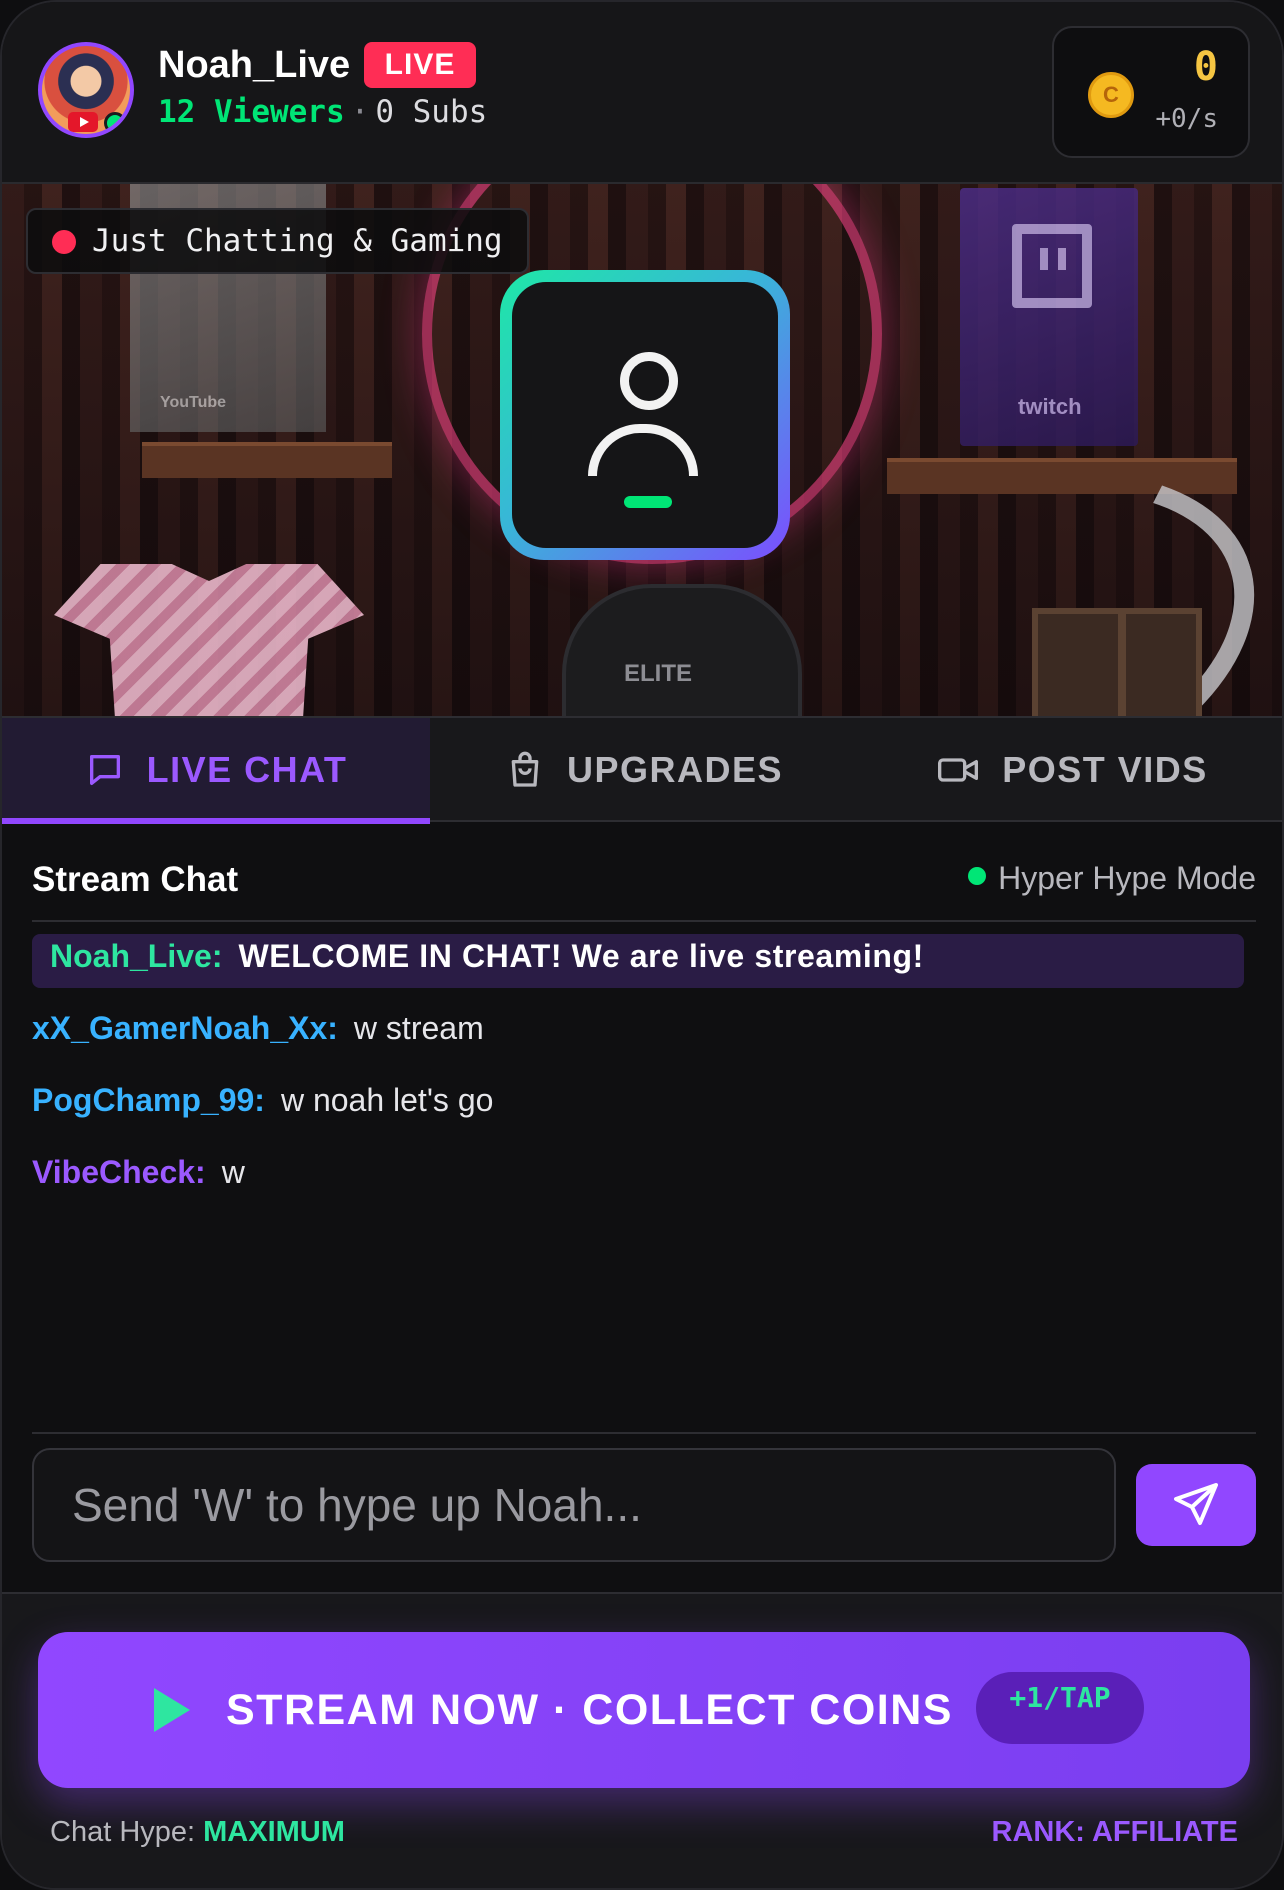  I want to click on twitch-icon, so click(1052, 266).